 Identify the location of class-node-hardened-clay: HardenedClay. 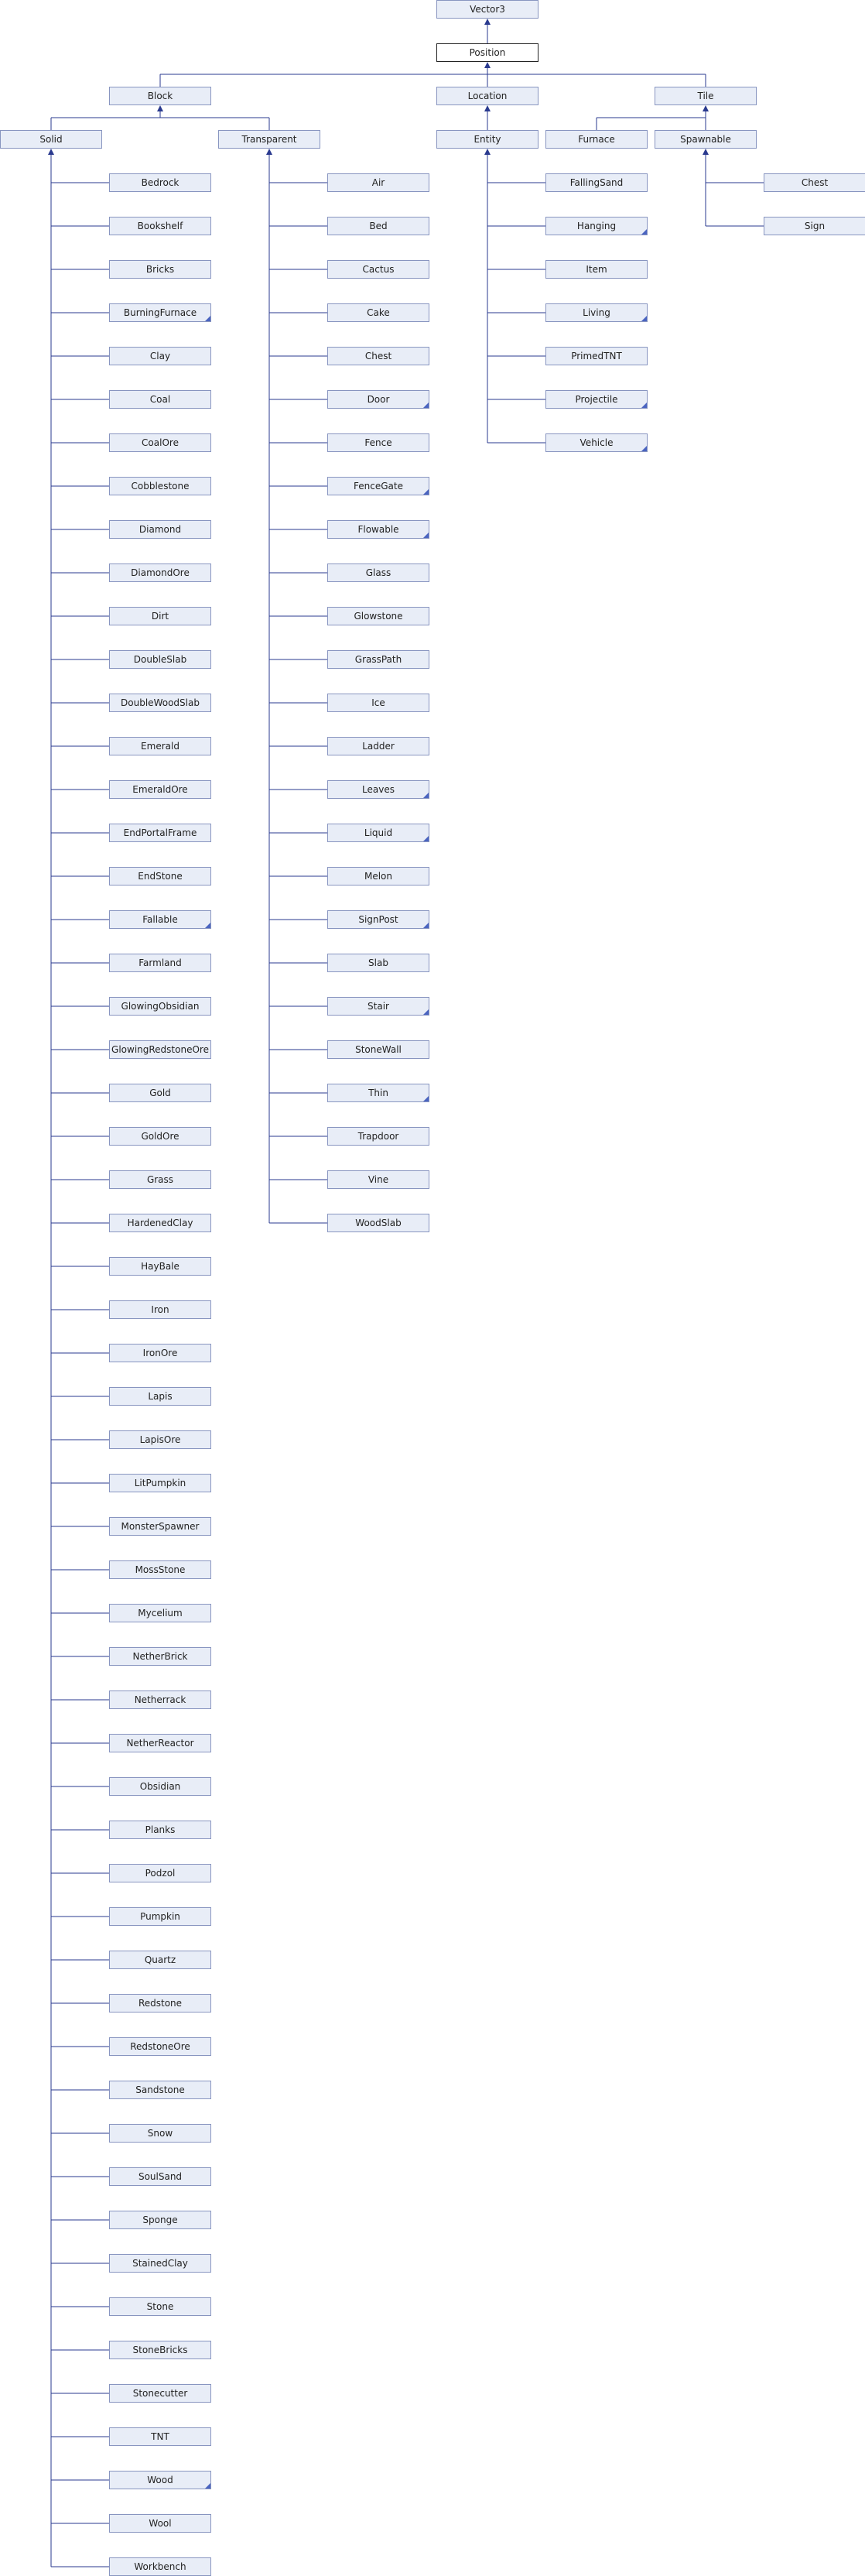
(160, 1223).